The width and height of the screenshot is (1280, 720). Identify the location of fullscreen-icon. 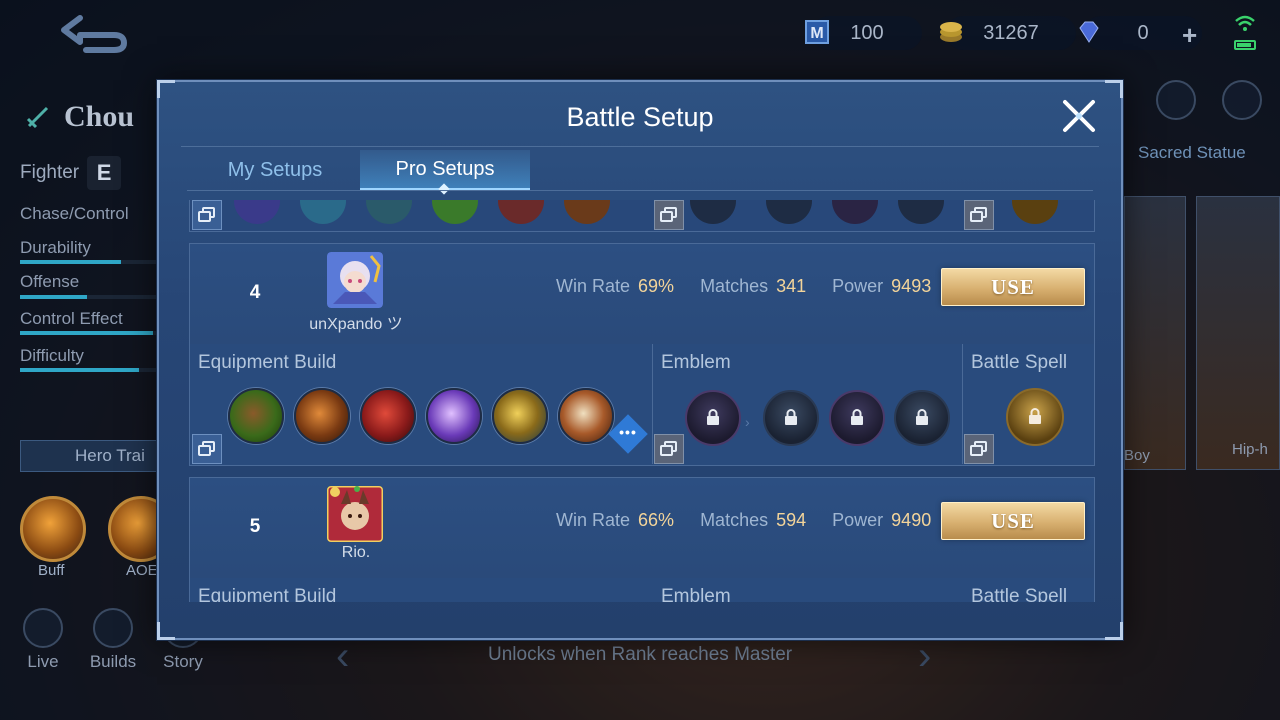
(1242, 100).